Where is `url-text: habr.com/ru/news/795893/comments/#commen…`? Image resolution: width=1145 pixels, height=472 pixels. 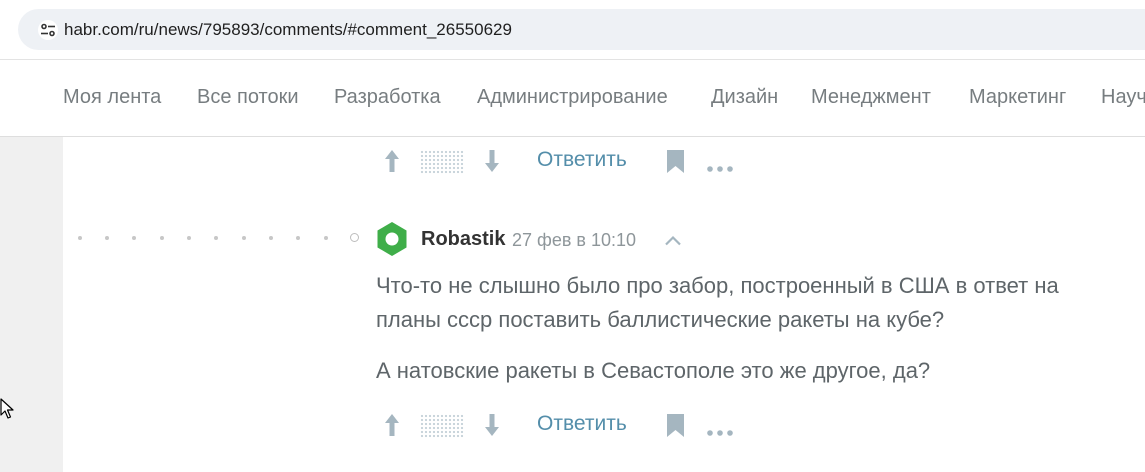
url-text: habr.com/ru/news/795893/comments/#commen… is located at coordinates (288, 30).